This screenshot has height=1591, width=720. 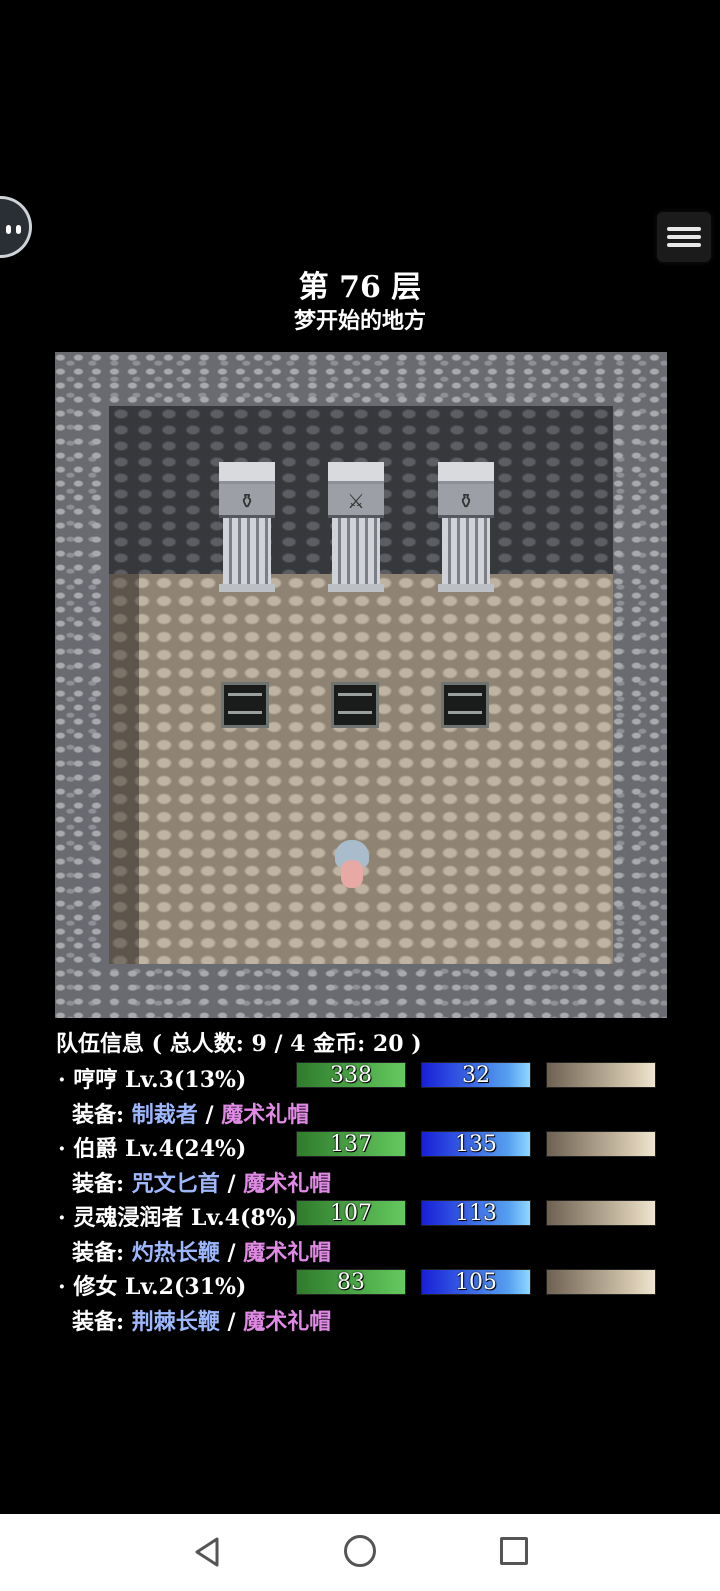 I want to click on home-icon, so click(x=360, y=1551).